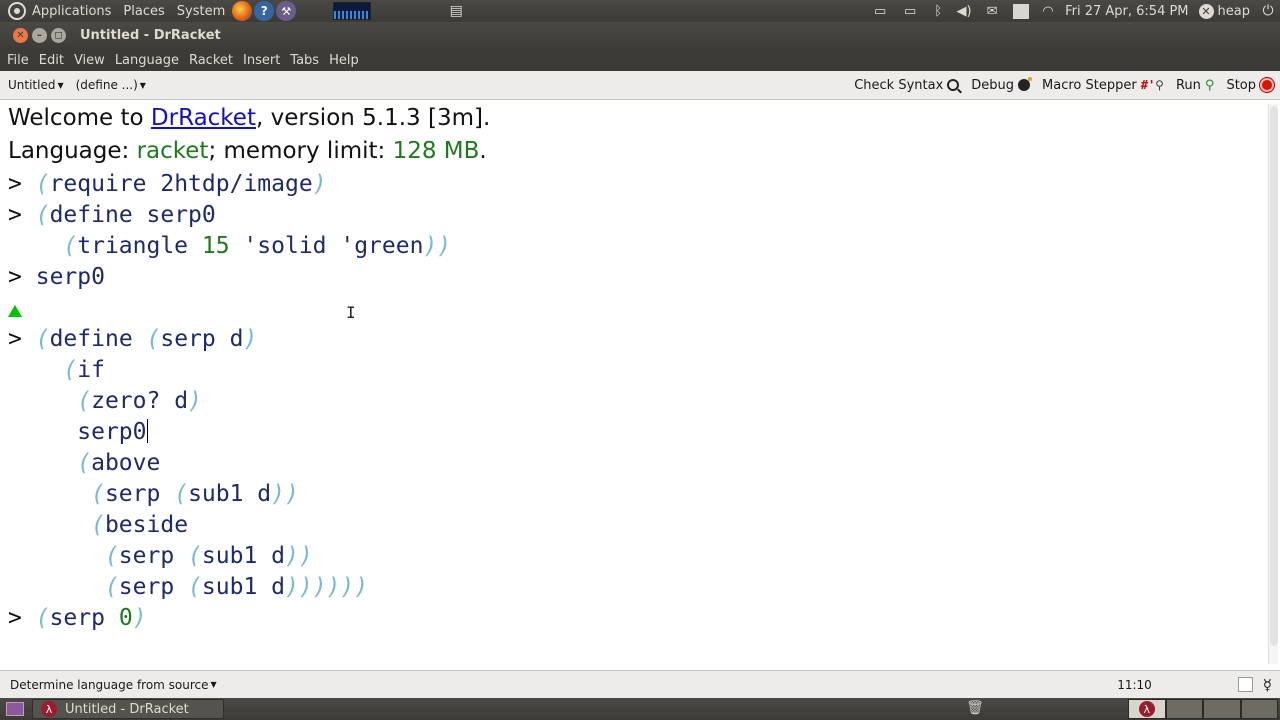 The width and height of the screenshot is (1280, 720). Describe the element at coordinates (264, 11) in the screenshot. I see `help-icon: ?` at that location.